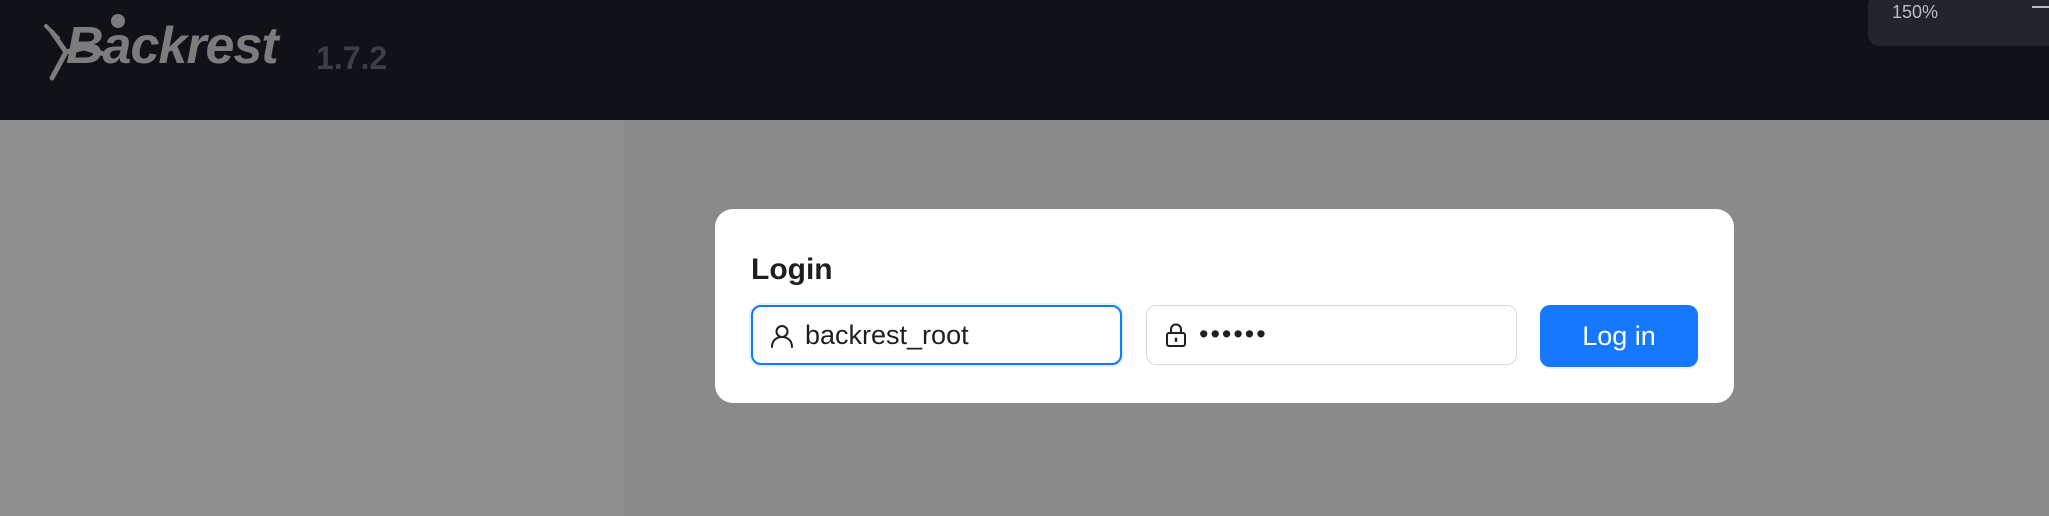 This screenshot has width=2049, height=516. What do you see at coordinates (1958, 23) in the screenshot?
I see `browser-zoom-indicator: 150%` at bounding box center [1958, 23].